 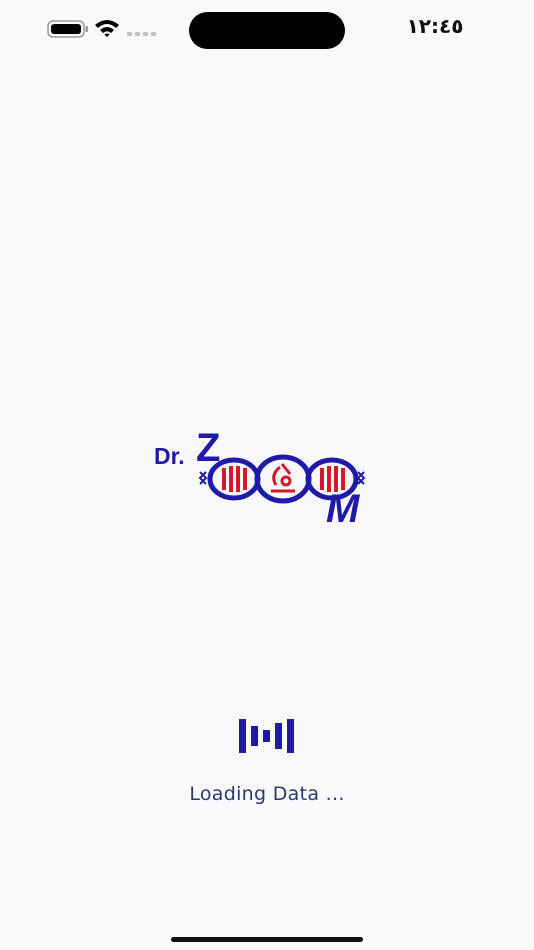 What do you see at coordinates (435, 26) in the screenshot?
I see `status-time: ١٢:٤٥` at bounding box center [435, 26].